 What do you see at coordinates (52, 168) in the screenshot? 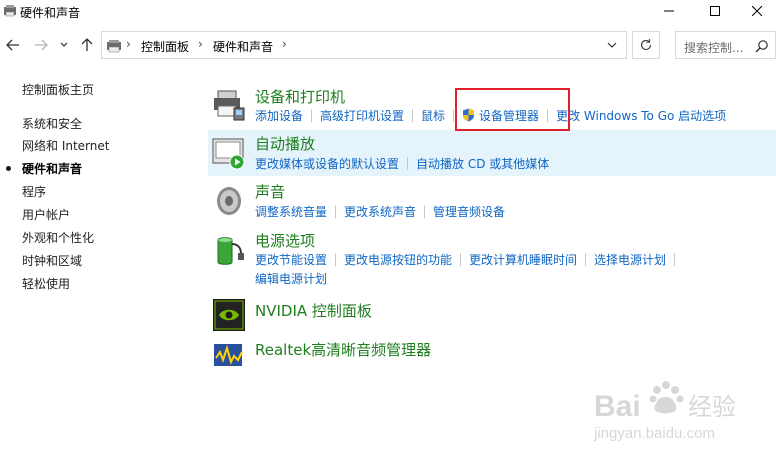
I see `sidebar-item-hardware-sound: 硬件和声音` at bounding box center [52, 168].